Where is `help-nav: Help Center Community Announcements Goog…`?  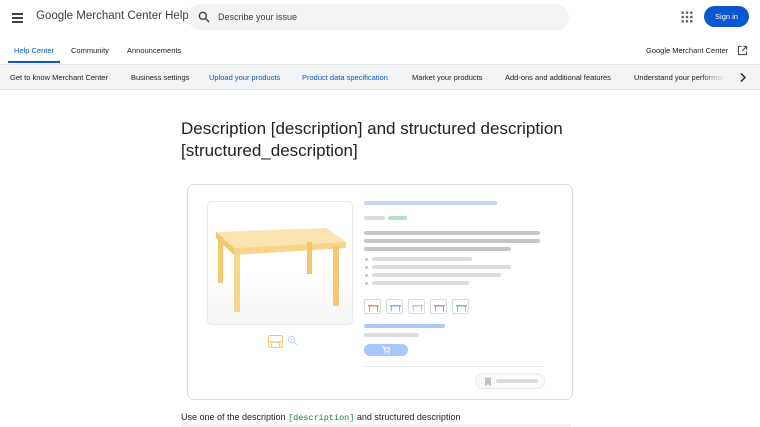 help-nav: Help Center Community Announcements Goog… is located at coordinates (380, 50).